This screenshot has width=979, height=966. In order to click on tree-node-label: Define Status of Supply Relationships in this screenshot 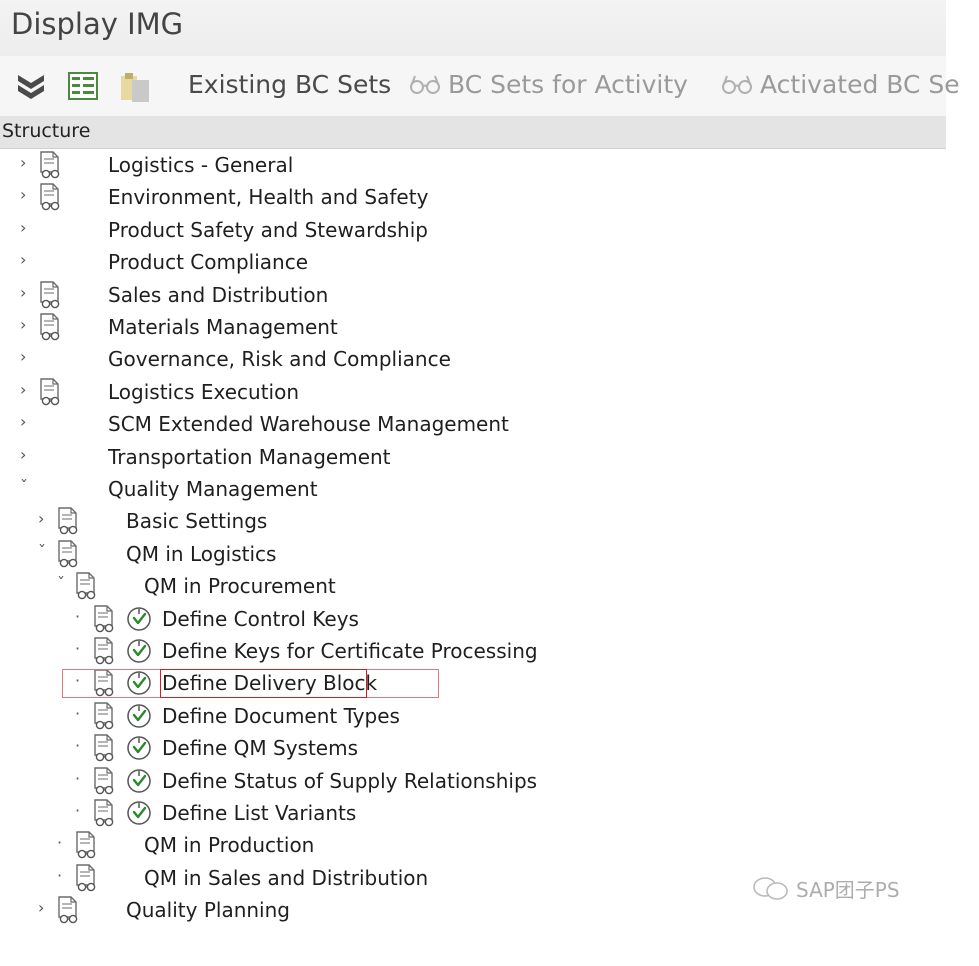, I will do `click(350, 780)`.